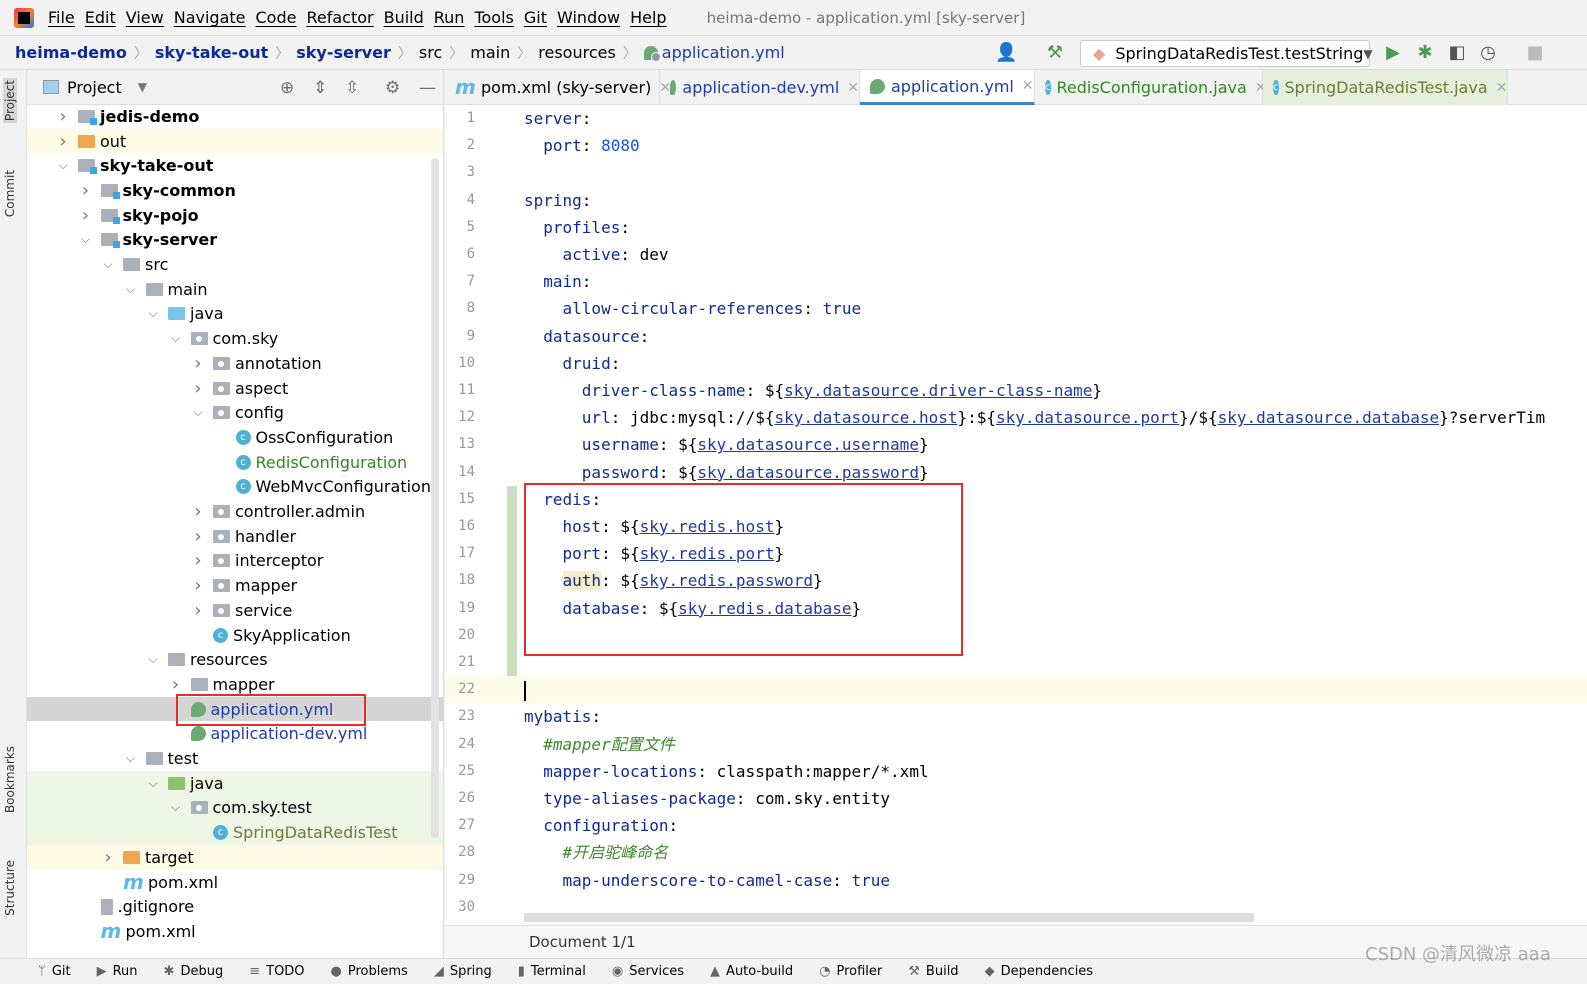 The width and height of the screenshot is (1587, 984). Describe the element at coordinates (235, 585) in the screenshot. I see `tree-item: › mapper` at that location.